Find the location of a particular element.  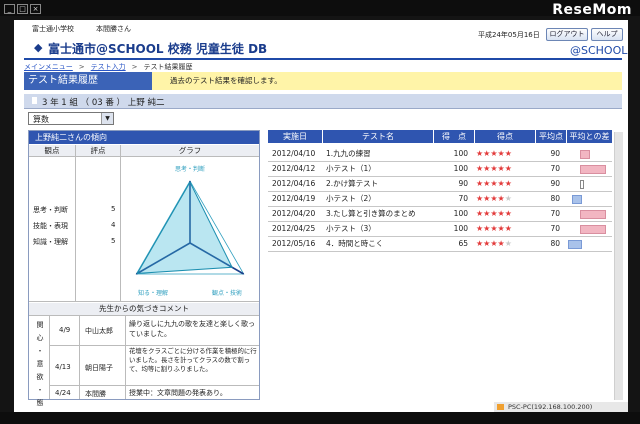

test-name: 小テスト（2） is located at coordinates (351, 198).